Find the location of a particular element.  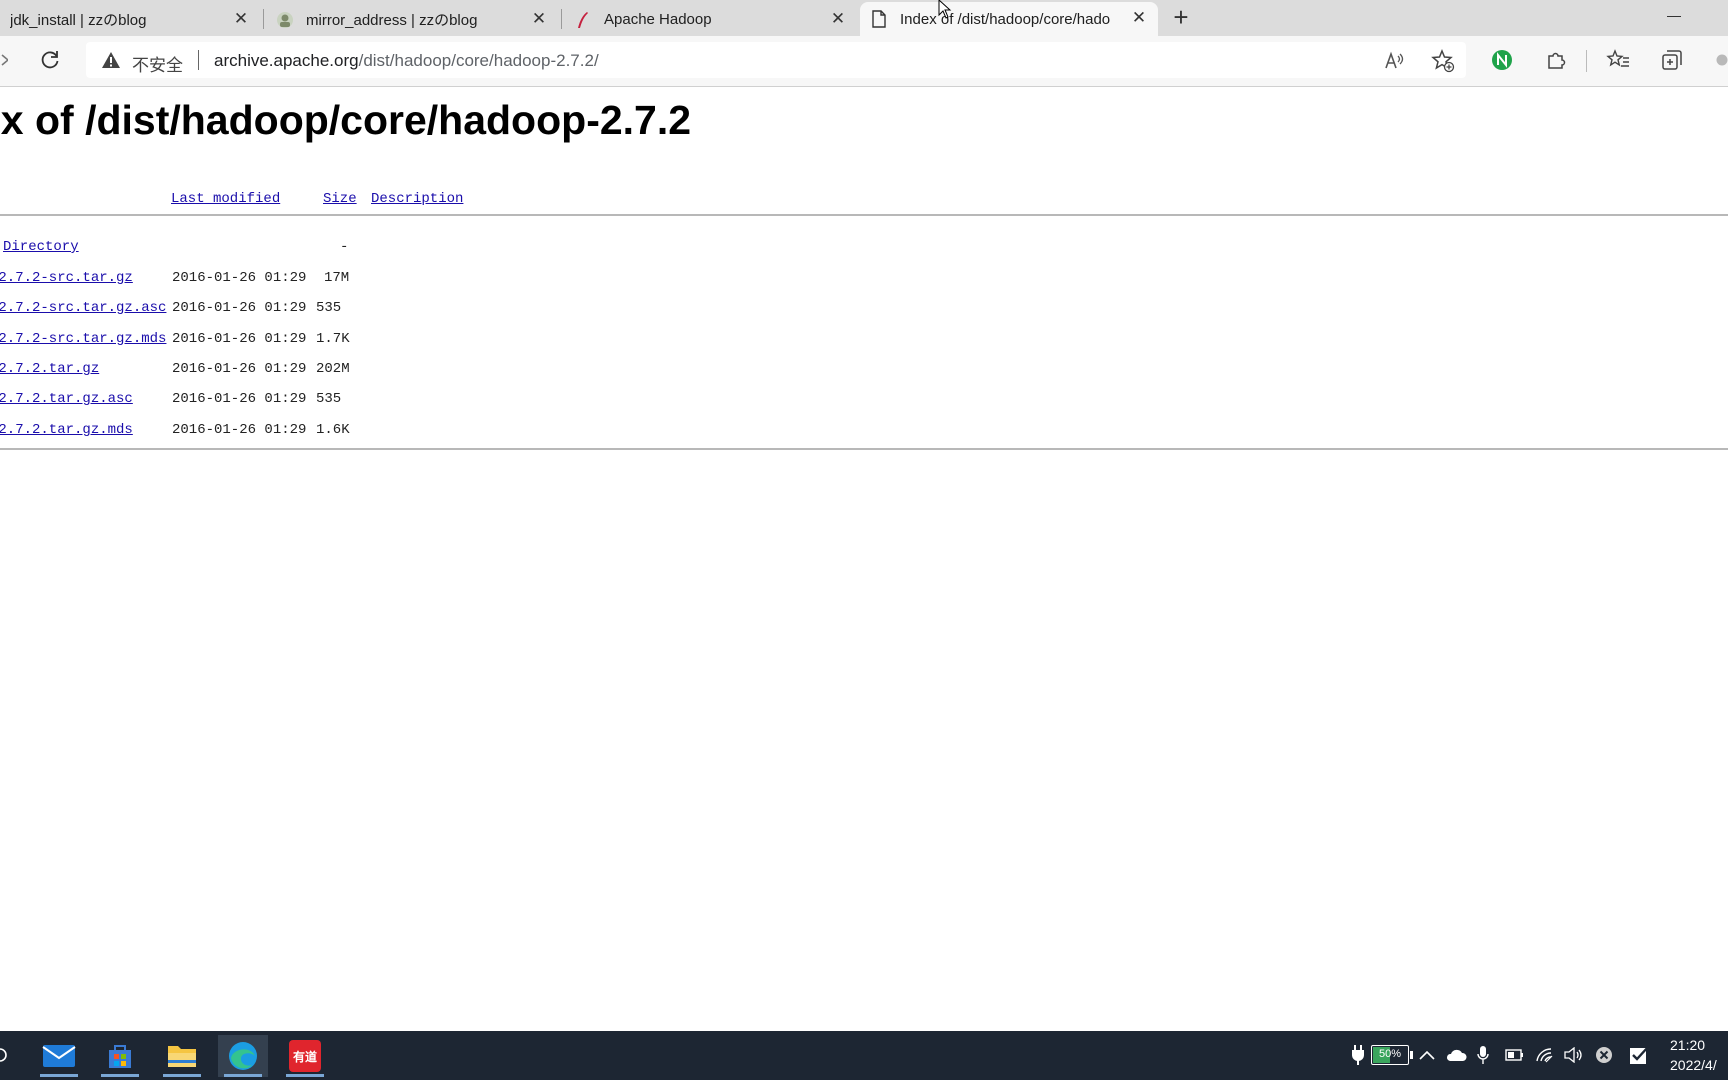

add-favorite-icon is located at coordinates (1443, 61).